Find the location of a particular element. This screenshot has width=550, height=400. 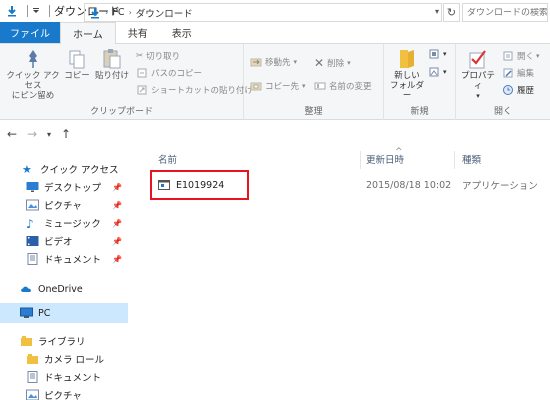

easy-access-dropdown-icon: ▾ is located at coordinates (445, 72).